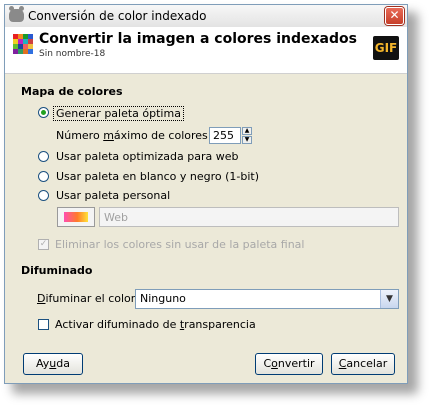  Describe the element at coordinates (113, 195) in the screenshot. I see `custom-palette-label: Usar paleta personal` at that location.